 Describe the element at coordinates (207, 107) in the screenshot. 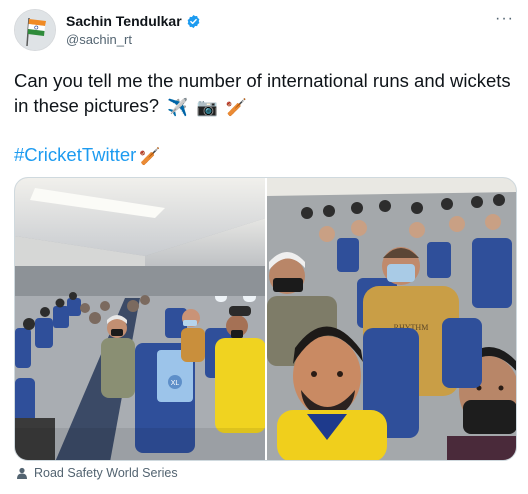

I see `camera-emoji: 📷` at that location.